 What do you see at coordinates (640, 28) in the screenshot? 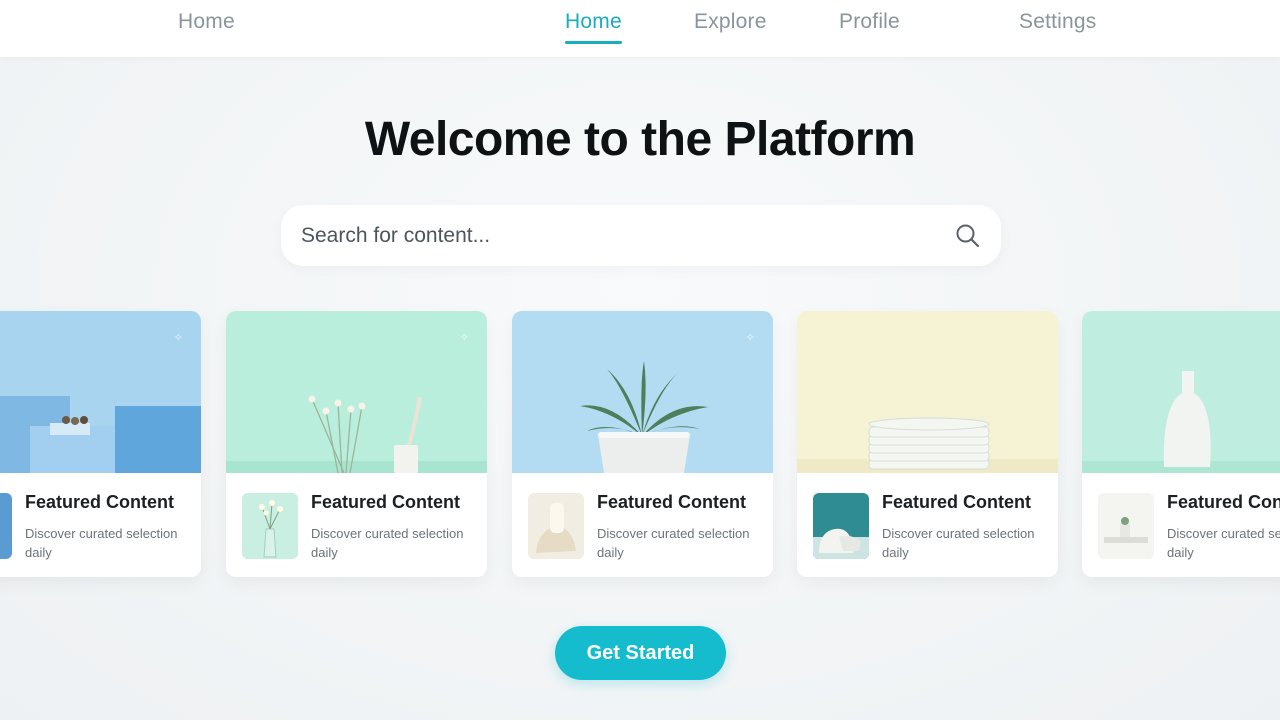
I see `top-navigation: Home Home Explore Profile Settings` at bounding box center [640, 28].